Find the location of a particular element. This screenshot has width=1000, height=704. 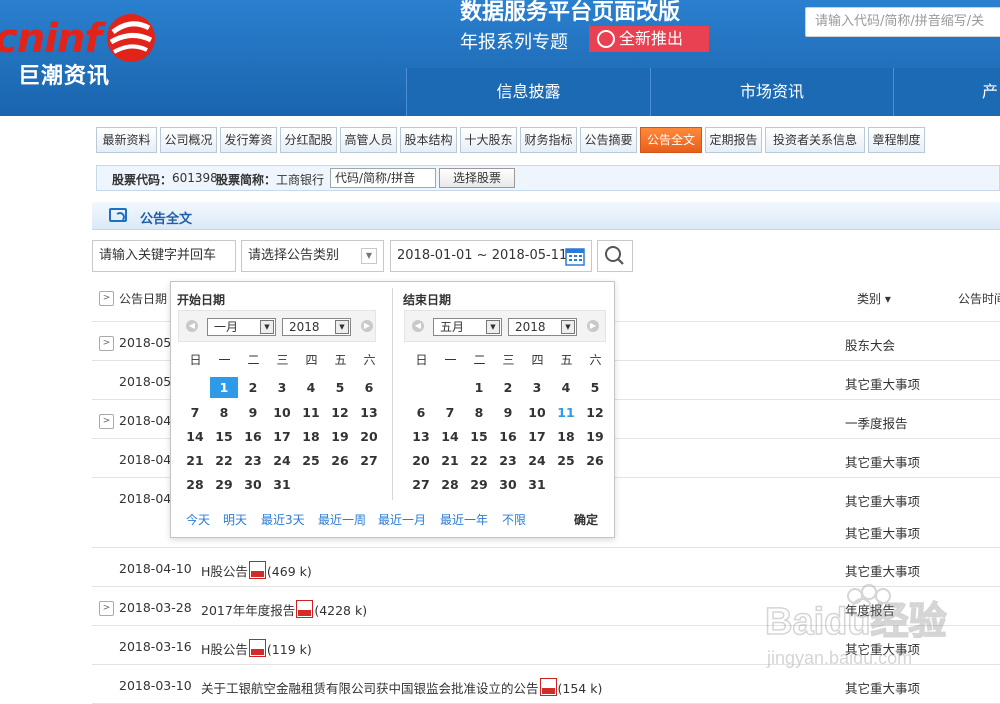

start-day-cell: 29 is located at coordinates (224, 484).